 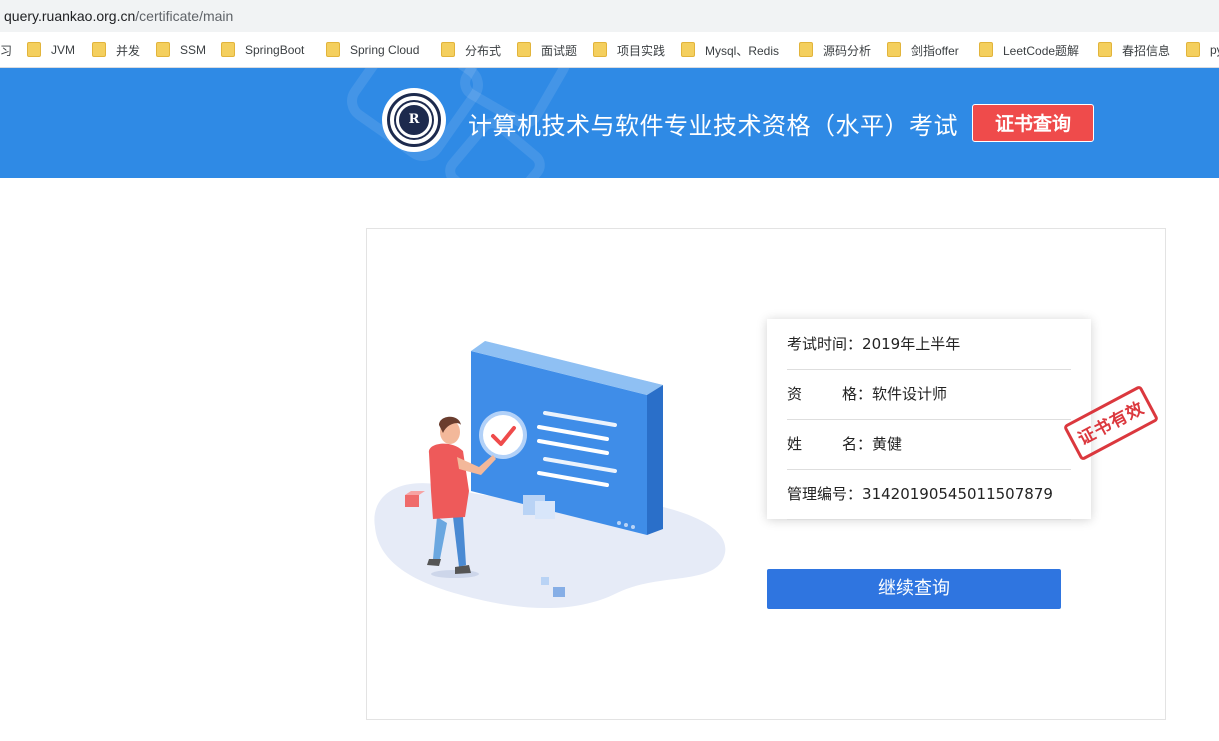 What do you see at coordinates (742, 50) in the screenshot?
I see `bookmark-label: Mysql、Redis` at bounding box center [742, 50].